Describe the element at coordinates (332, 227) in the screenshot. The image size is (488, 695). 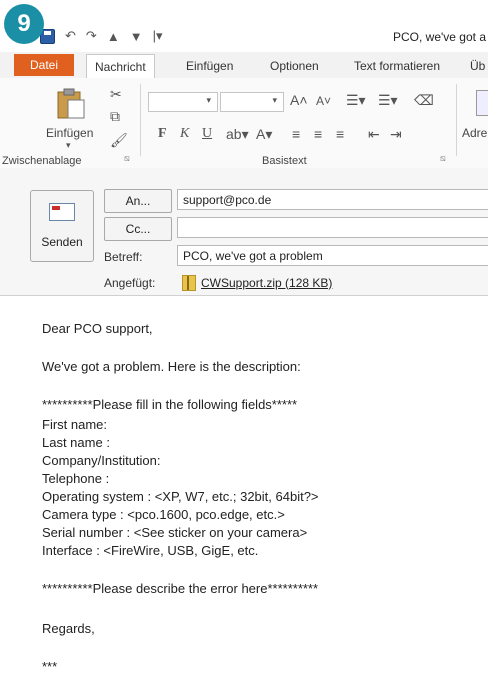
I see `cc-field` at that location.